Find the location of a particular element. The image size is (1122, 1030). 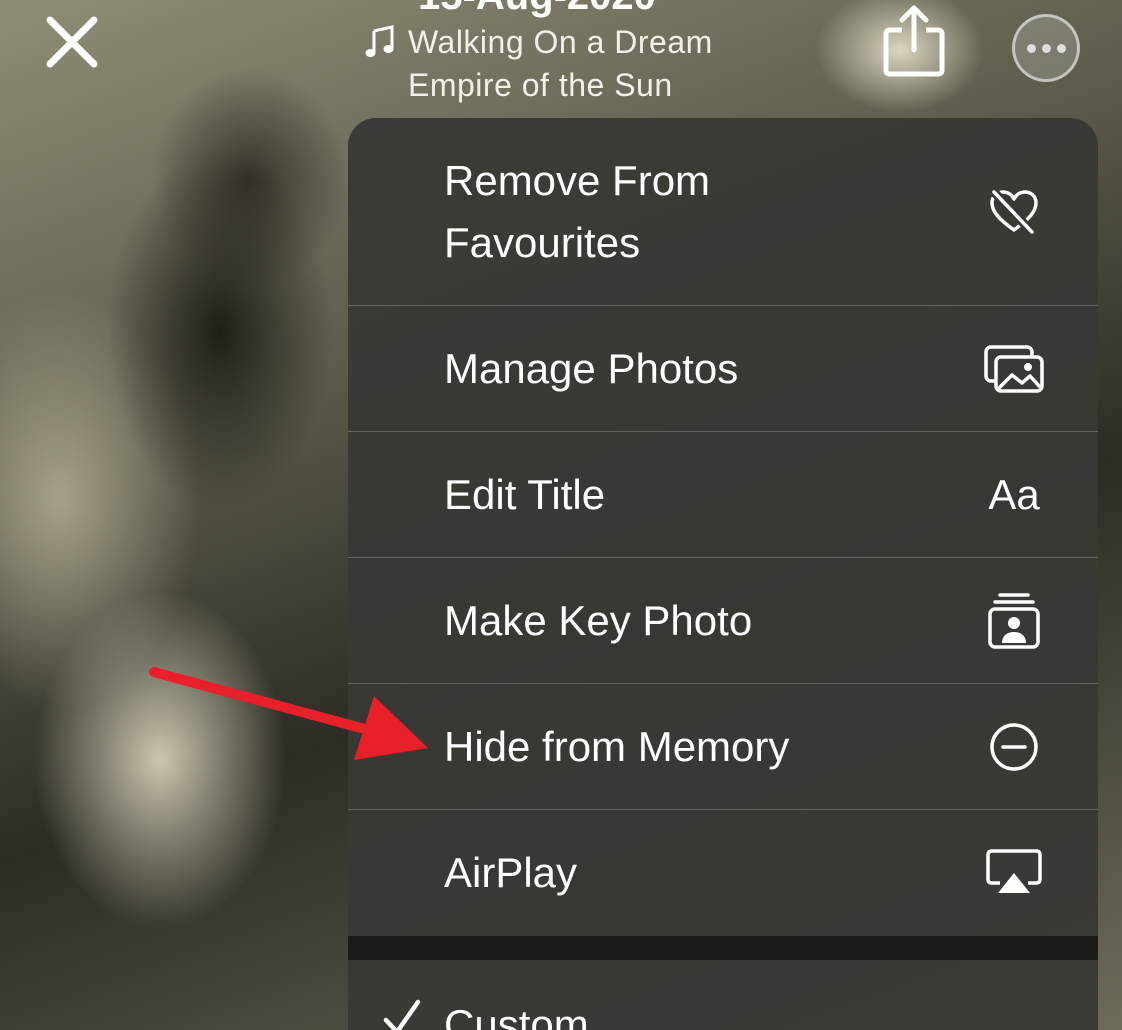

heart-slash-icon is located at coordinates (1014, 212).